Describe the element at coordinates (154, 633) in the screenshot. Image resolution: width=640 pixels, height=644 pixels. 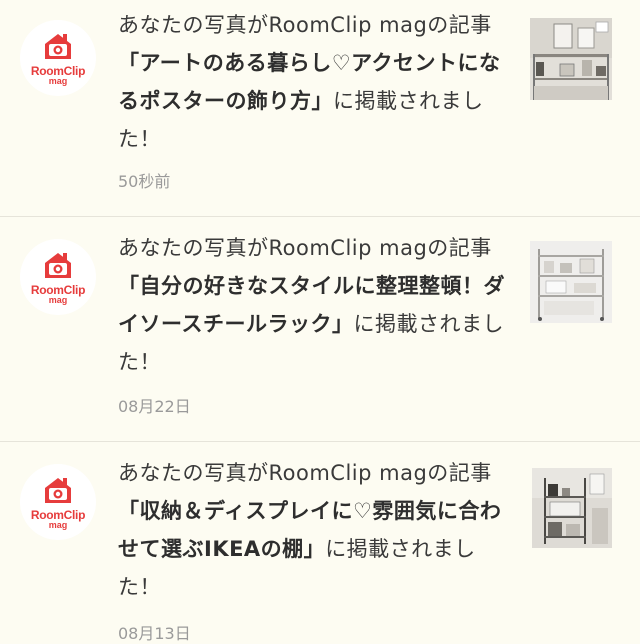
I see `notification-time: 08月13日` at that location.